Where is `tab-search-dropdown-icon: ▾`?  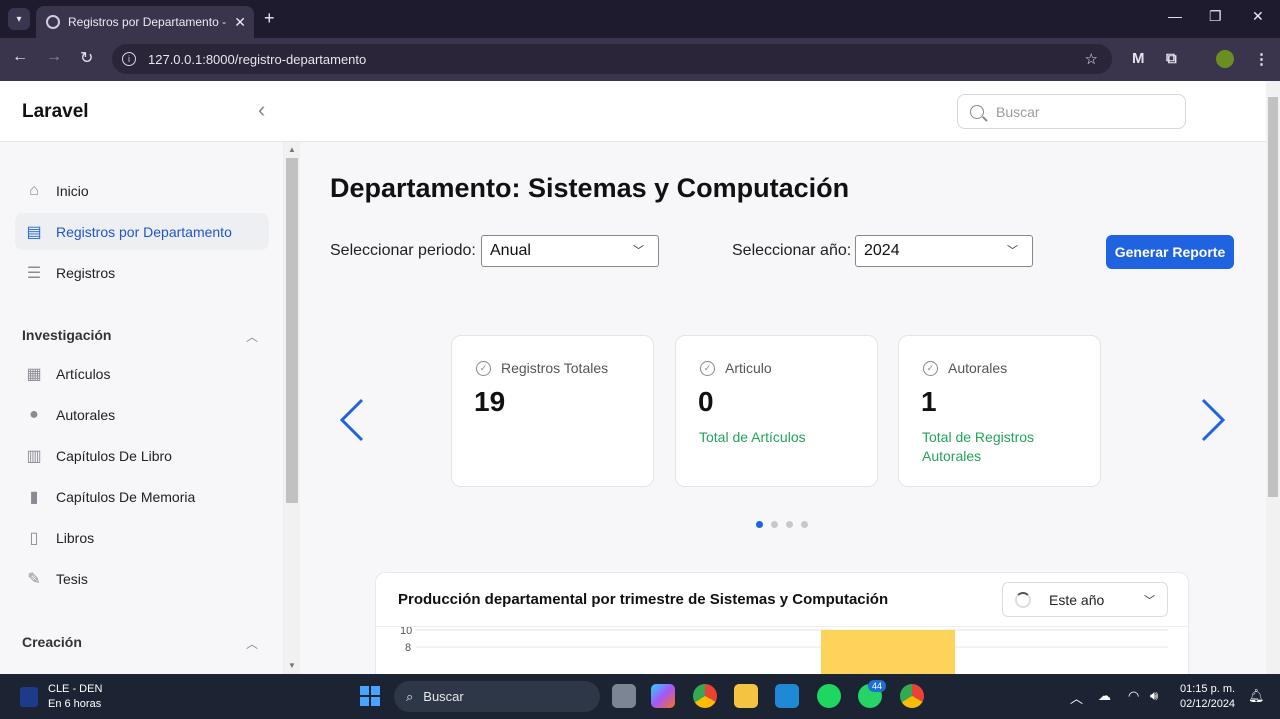 tab-search-dropdown-icon: ▾ is located at coordinates (19, 19).